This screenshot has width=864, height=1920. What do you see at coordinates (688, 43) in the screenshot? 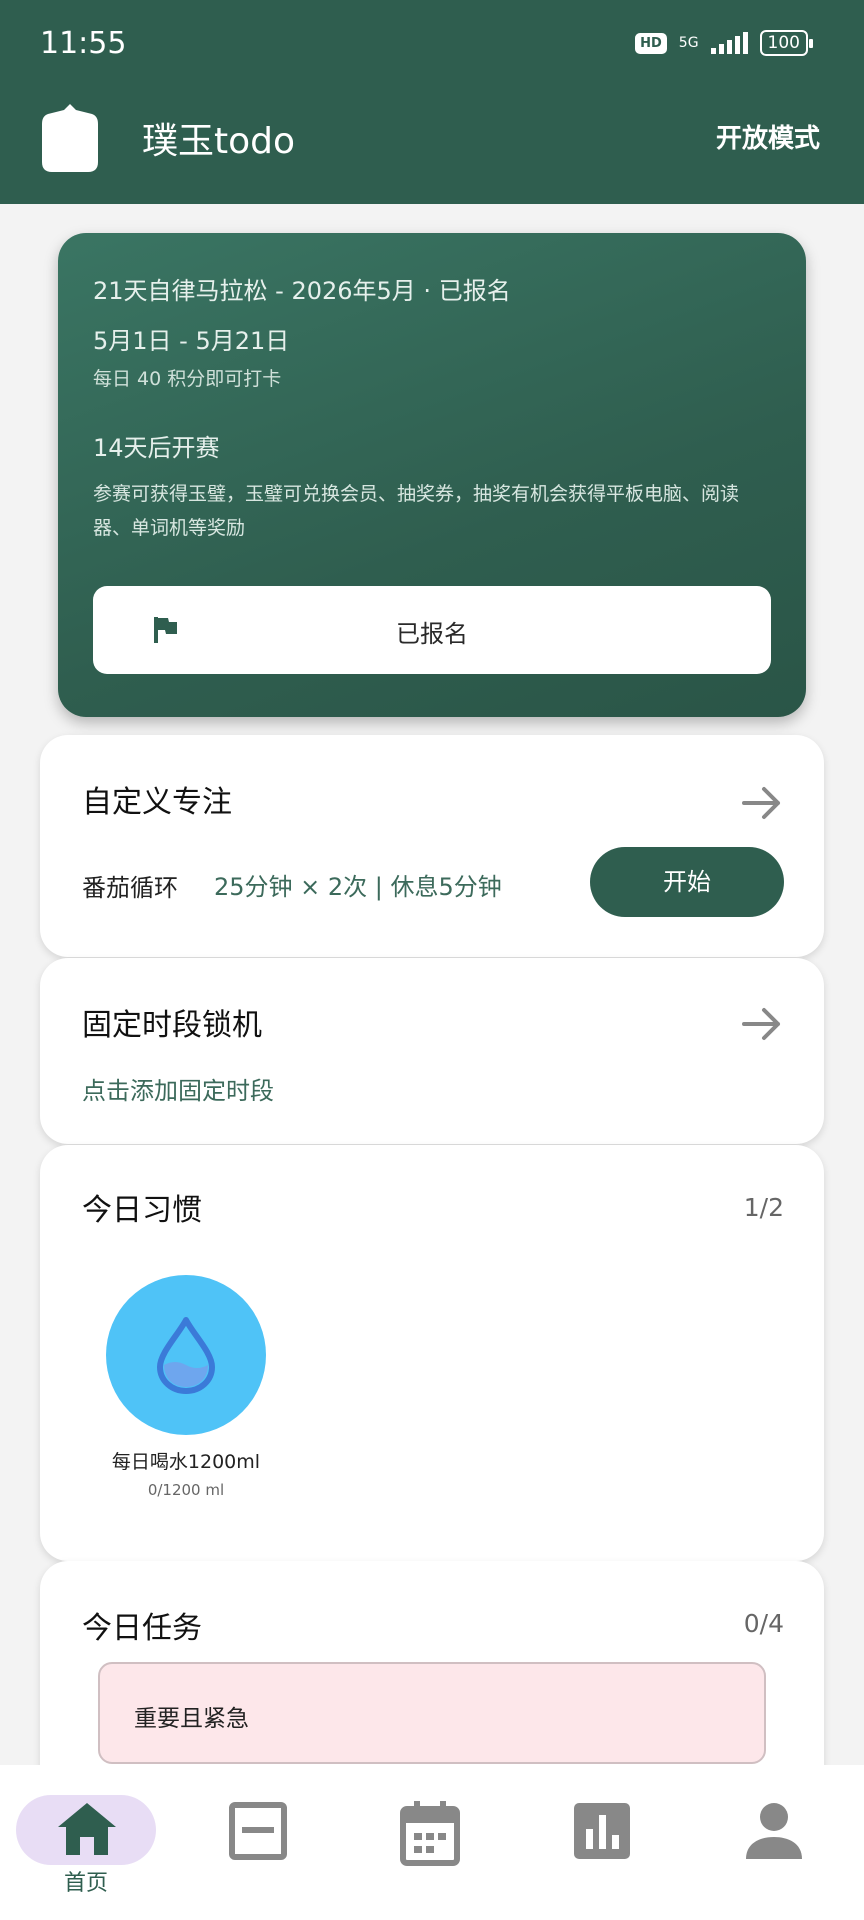
I see `network-type: 5G` at bounding box center [688, 43].